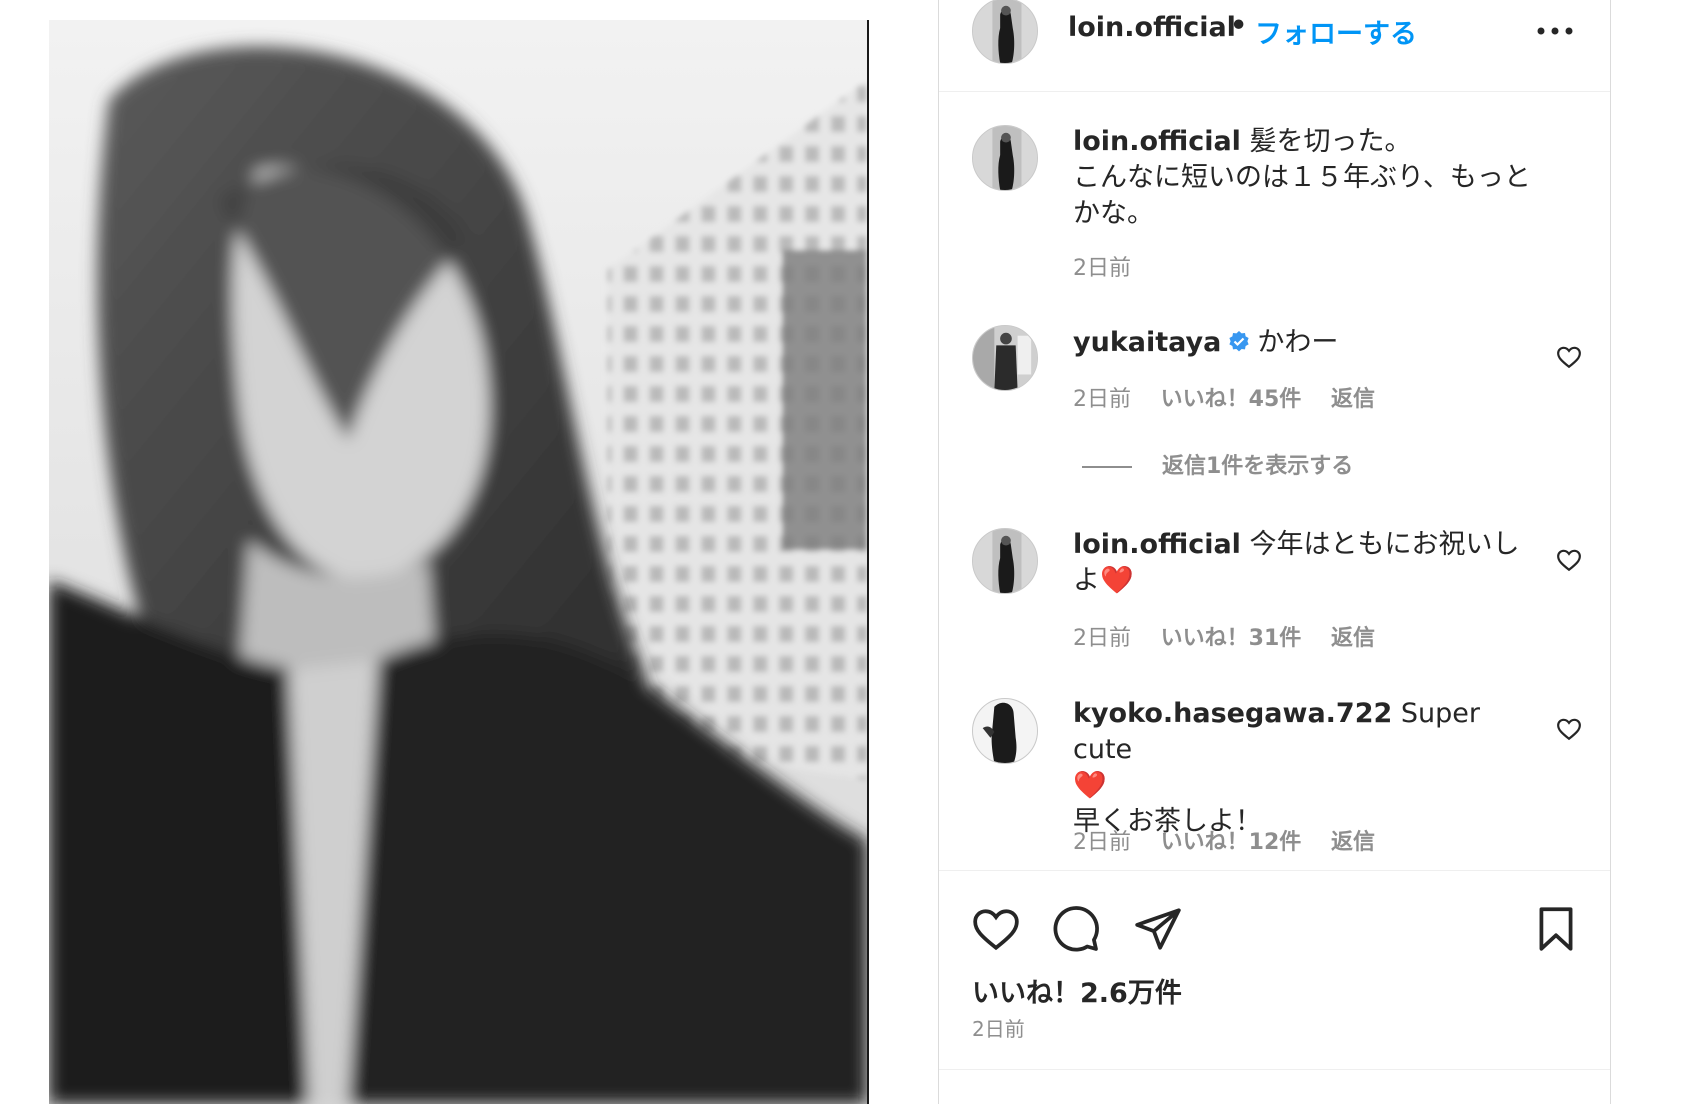  Describe the element at coordinates (1157, 141) in the screenshot. I see `caption-username: loin.official` at that location.